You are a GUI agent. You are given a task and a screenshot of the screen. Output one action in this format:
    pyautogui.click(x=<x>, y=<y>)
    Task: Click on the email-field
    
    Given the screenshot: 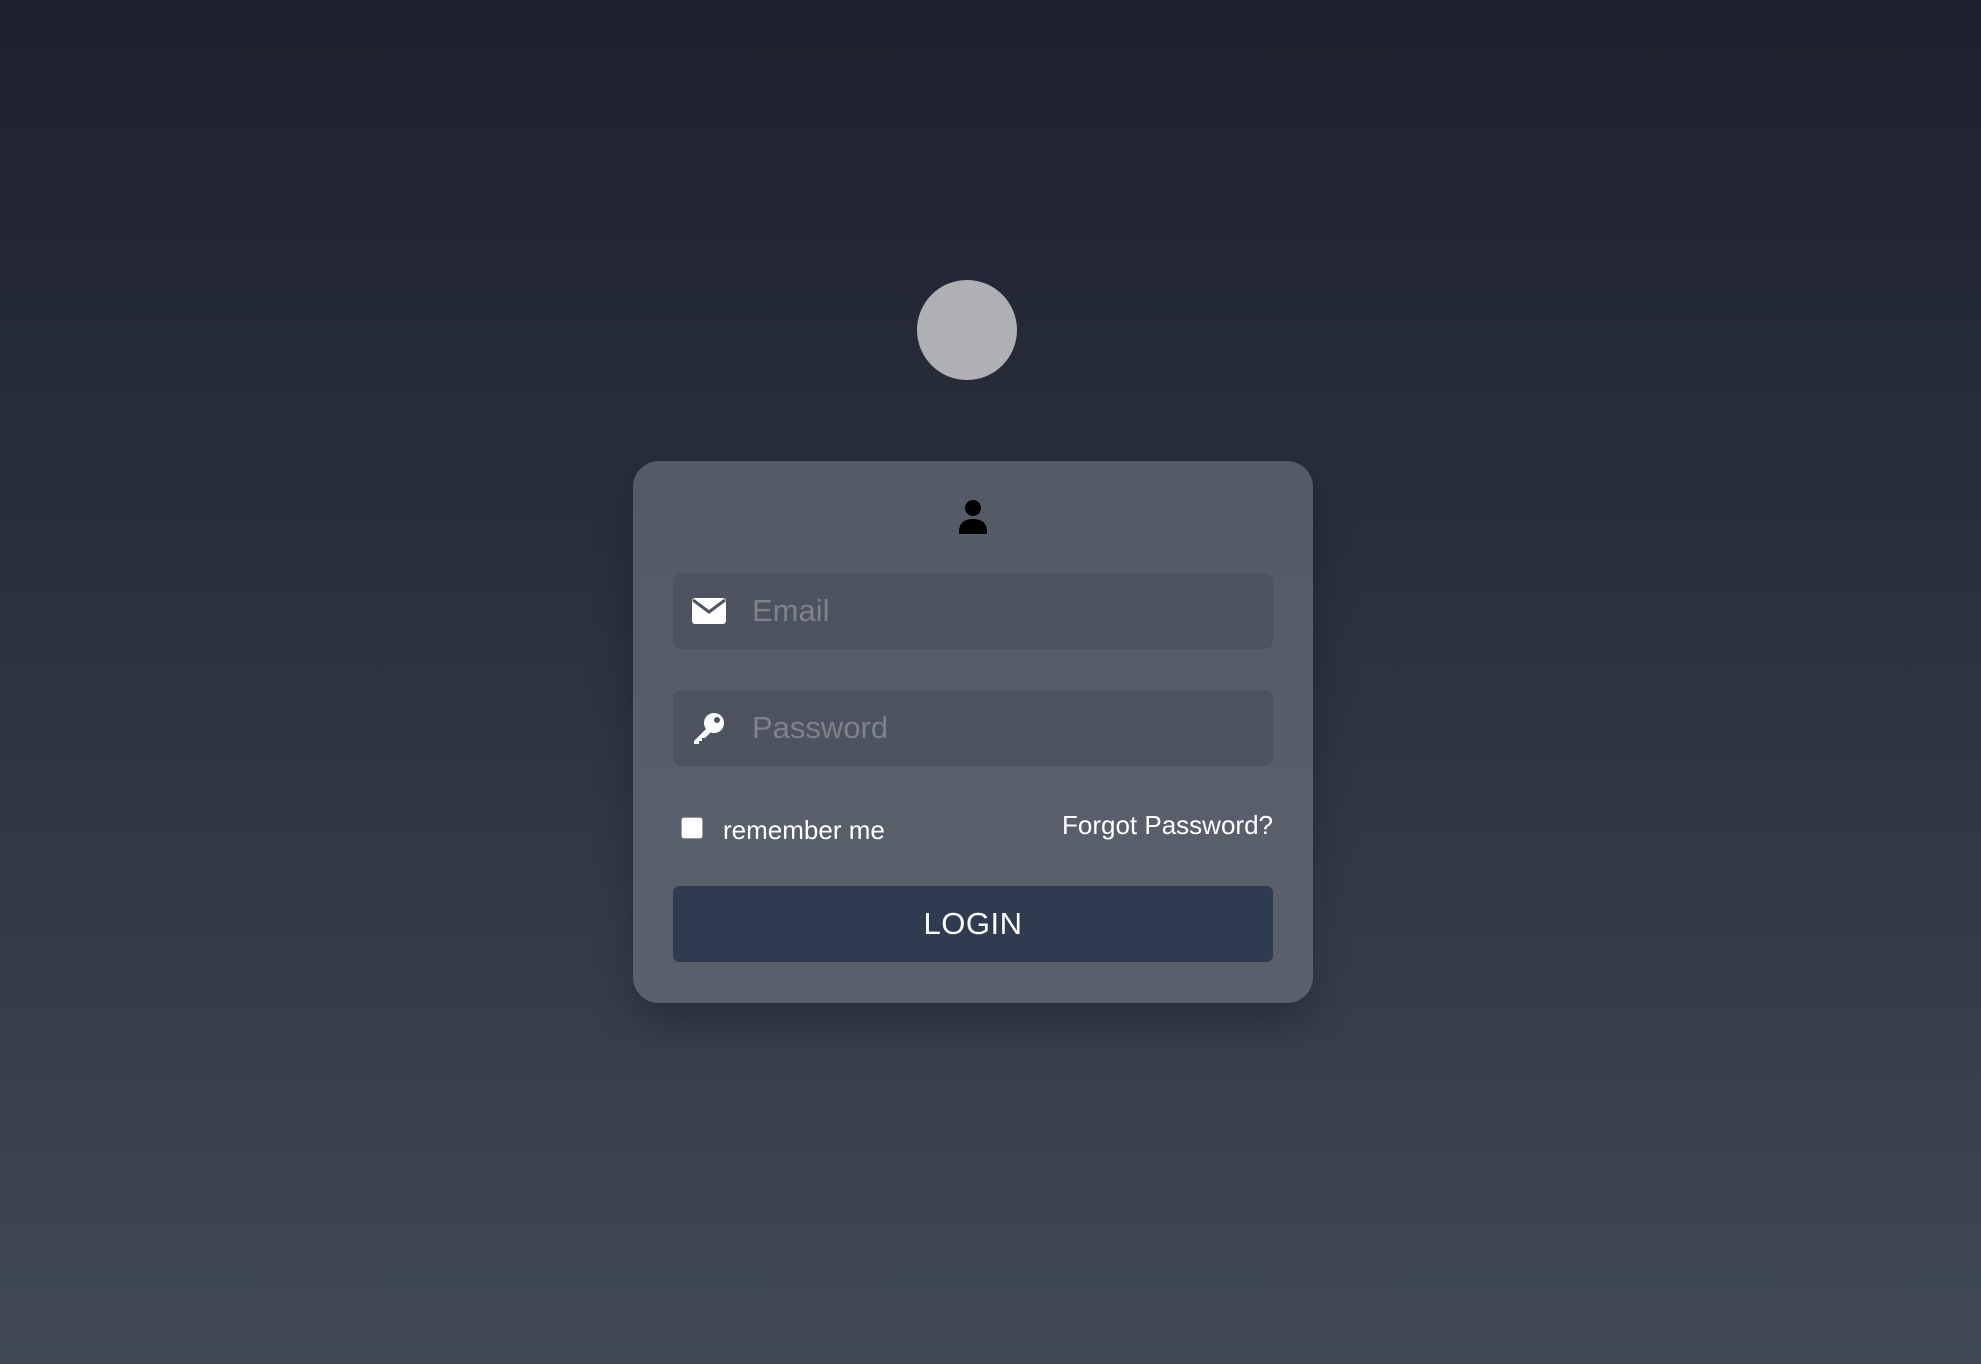 What is the action you would take?
    pyautogui.click(x=973, y=611)
    